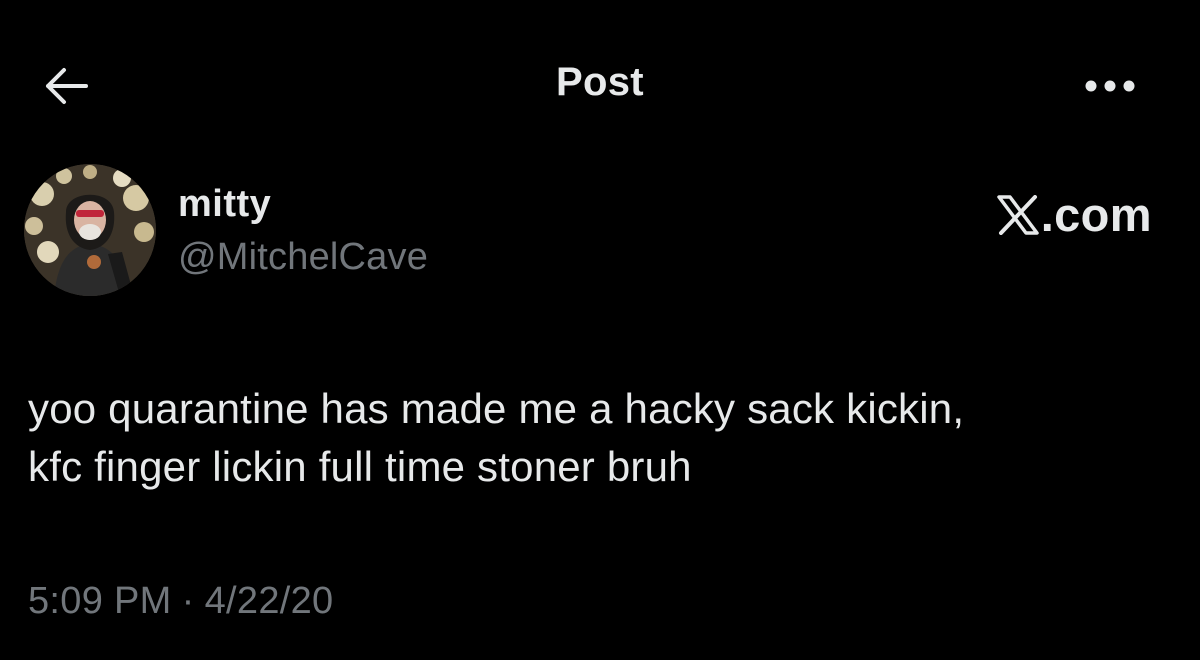 This screenshot has width=1200, height=660. What do you see at coordinates (1017, 214) in the screenshot?
I see `x-logo-icon` at bounding box center [1017, 214].